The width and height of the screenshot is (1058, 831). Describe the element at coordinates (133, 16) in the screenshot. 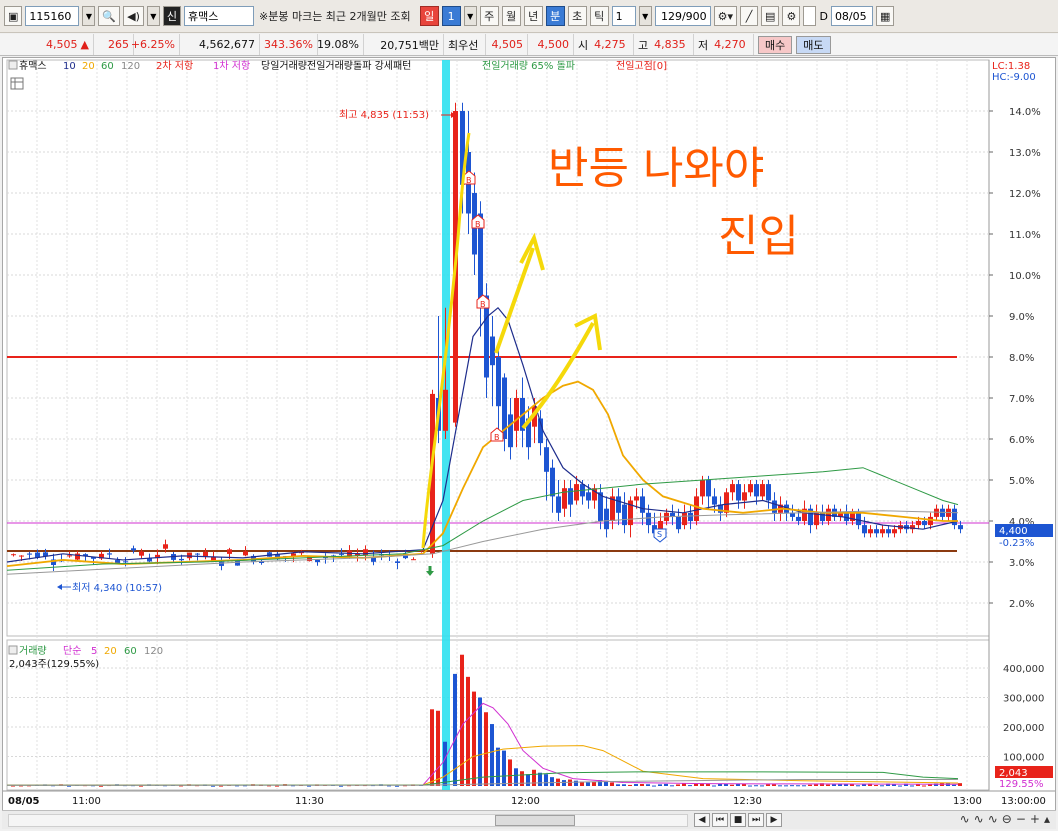

I see `speaker-icon: ◀)` at that location.